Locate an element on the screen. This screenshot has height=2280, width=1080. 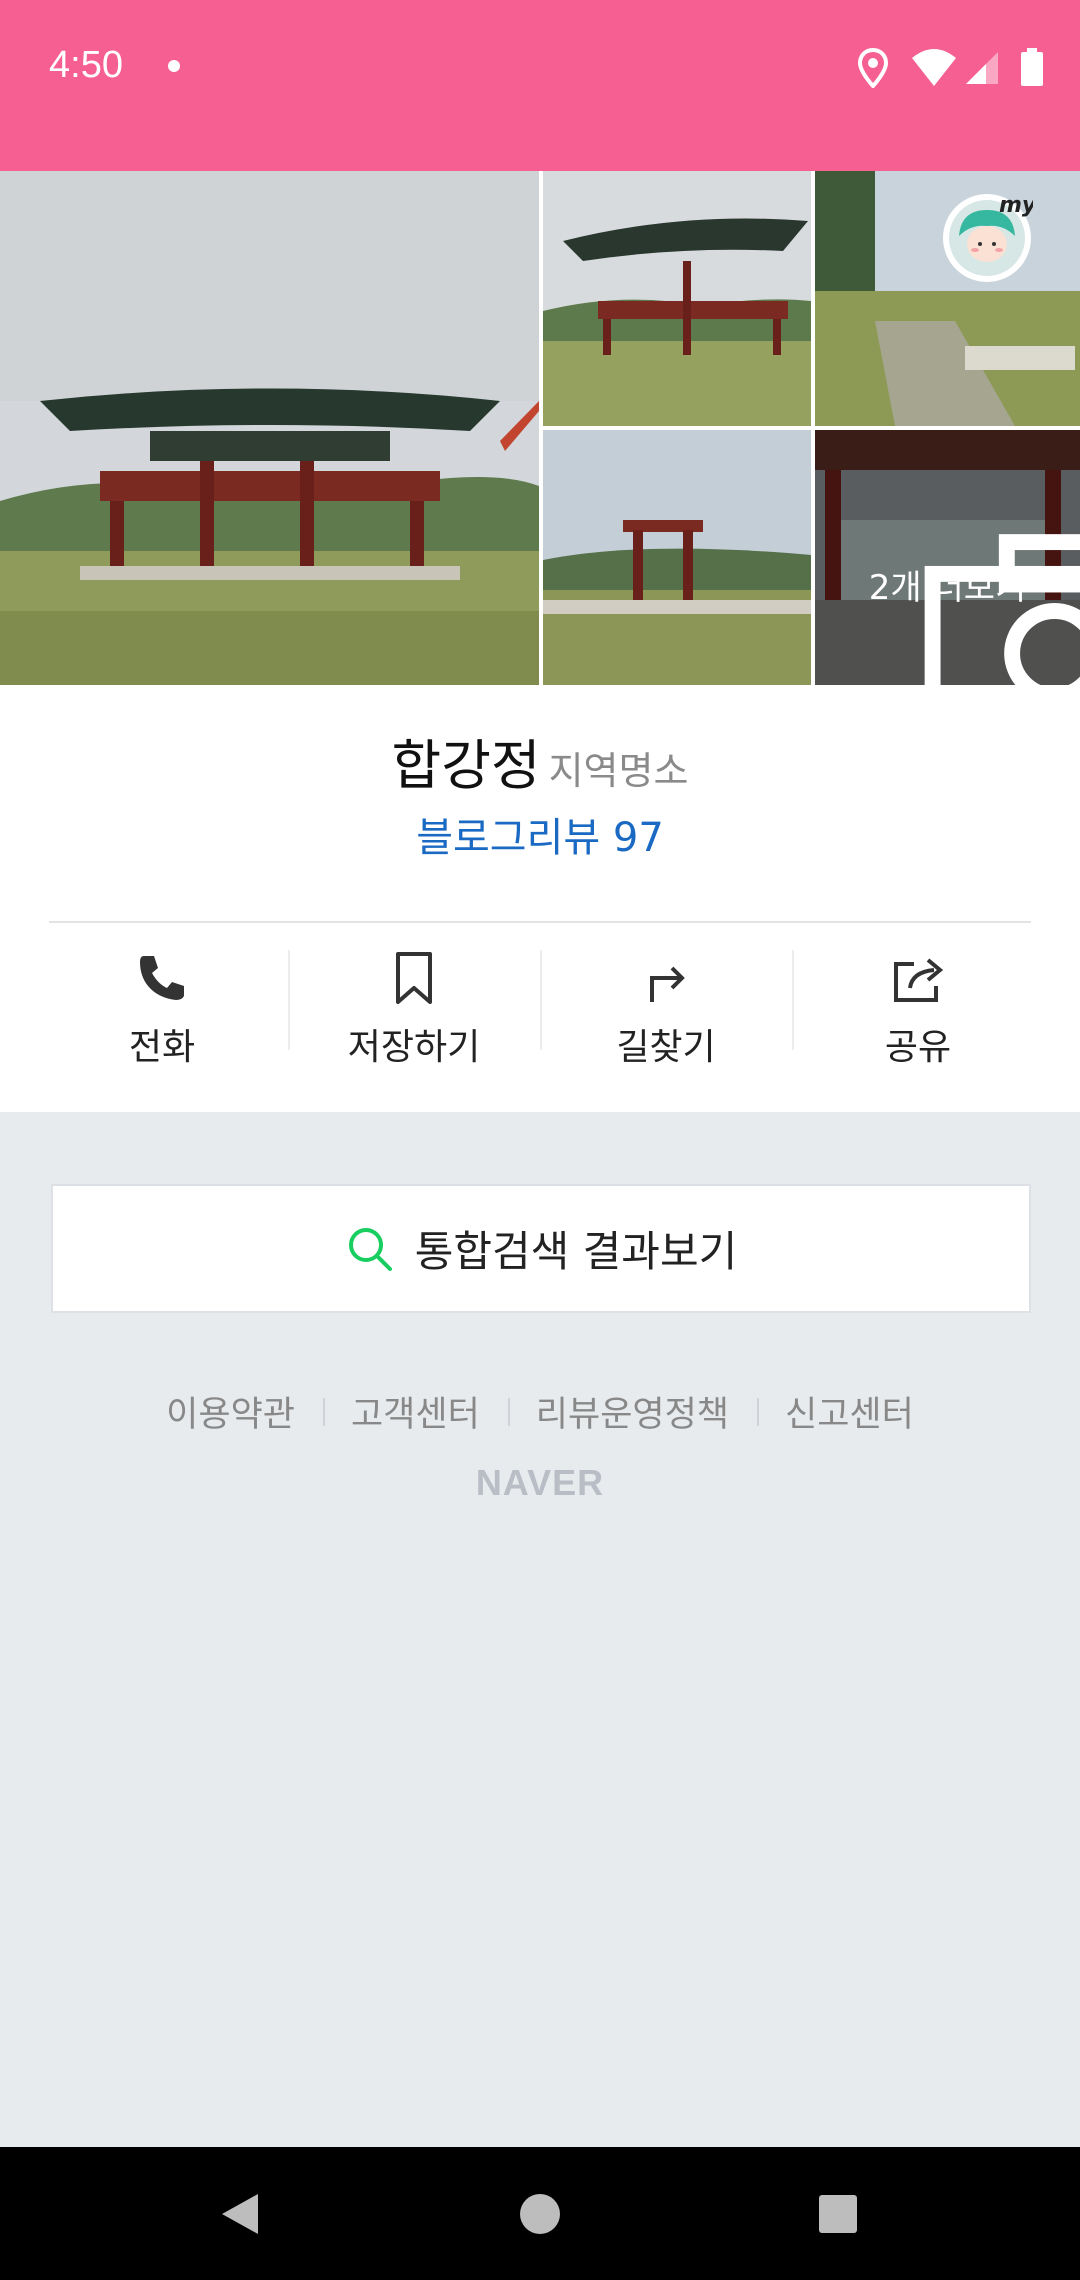
status-bar: 4:50 is located at coordinates (540, 85).